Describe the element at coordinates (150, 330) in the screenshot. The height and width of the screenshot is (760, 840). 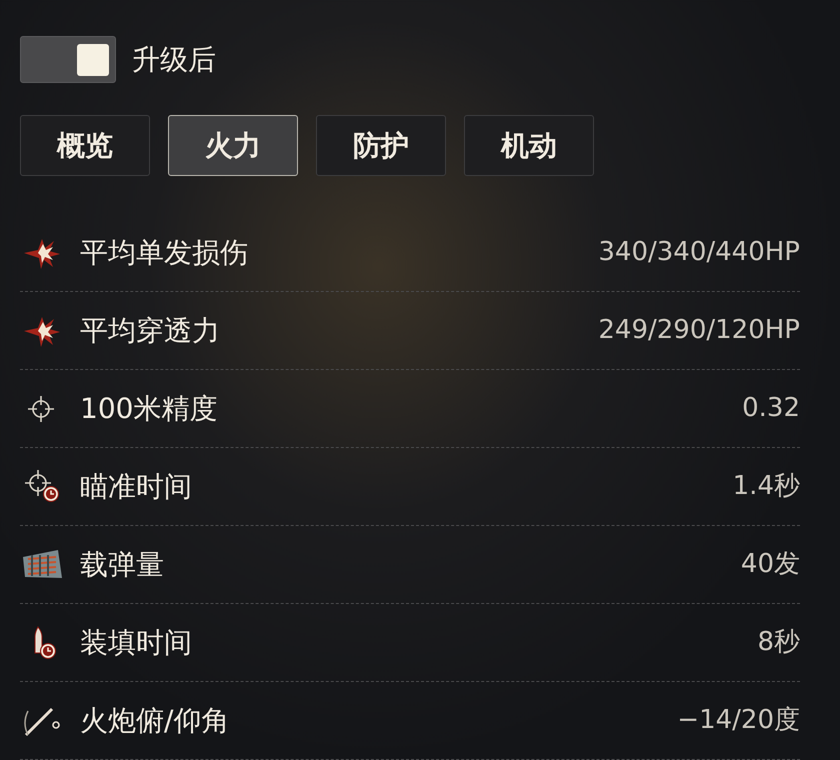
I see `stat-label: 平均穿透力` at that location.